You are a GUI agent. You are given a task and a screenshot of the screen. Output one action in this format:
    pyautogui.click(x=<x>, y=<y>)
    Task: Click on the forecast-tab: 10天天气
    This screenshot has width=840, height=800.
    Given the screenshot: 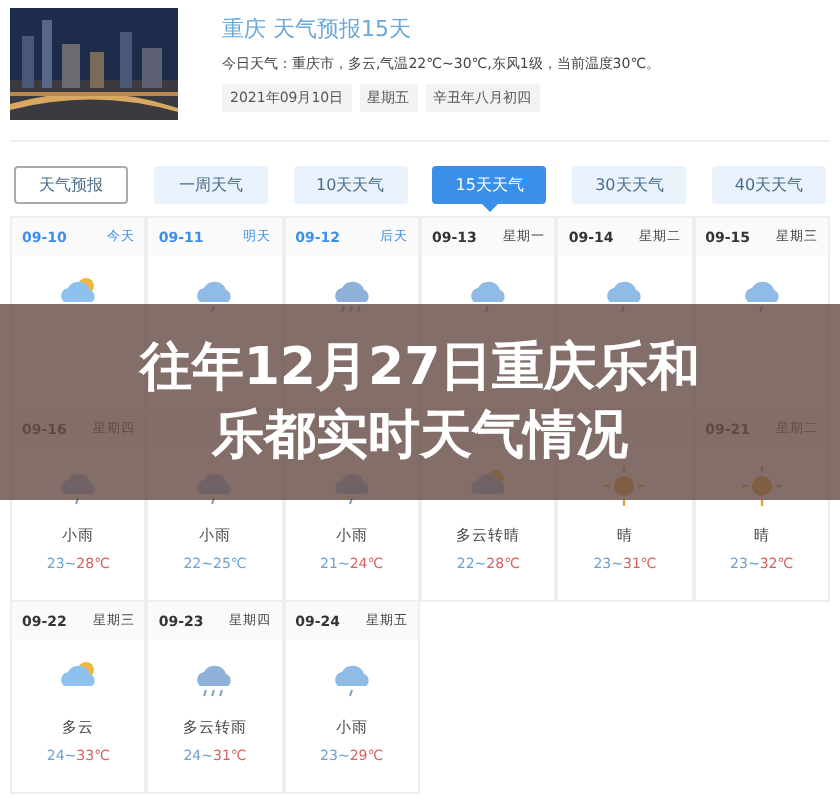 What is the action you would take?
    pyautogui.click(x=350, y=185)
    